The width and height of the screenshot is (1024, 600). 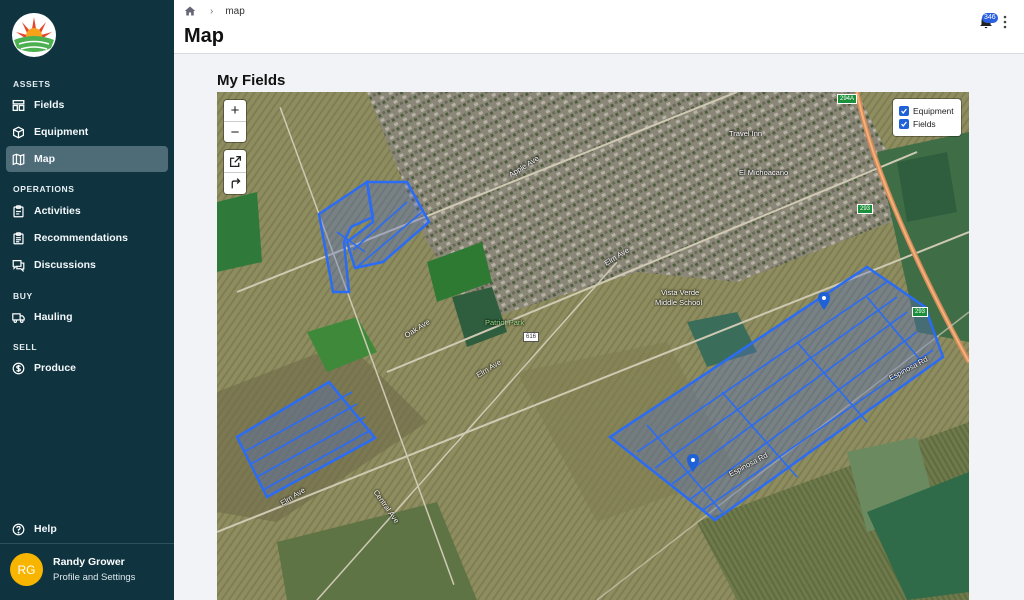 What do you see at coordinates (57, 211) in the screenshot?
I see `sidebar-item-label: Activities` at bounding box center [57, 211].